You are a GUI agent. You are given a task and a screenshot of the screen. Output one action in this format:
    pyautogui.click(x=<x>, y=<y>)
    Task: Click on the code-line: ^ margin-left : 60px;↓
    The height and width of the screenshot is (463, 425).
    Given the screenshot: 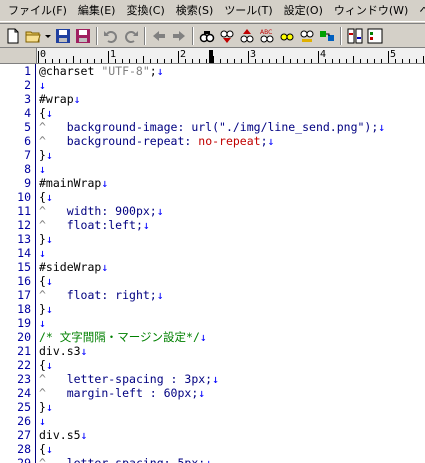 What is the action you would take?
    pyautogui.click(x=122, y=393)
    